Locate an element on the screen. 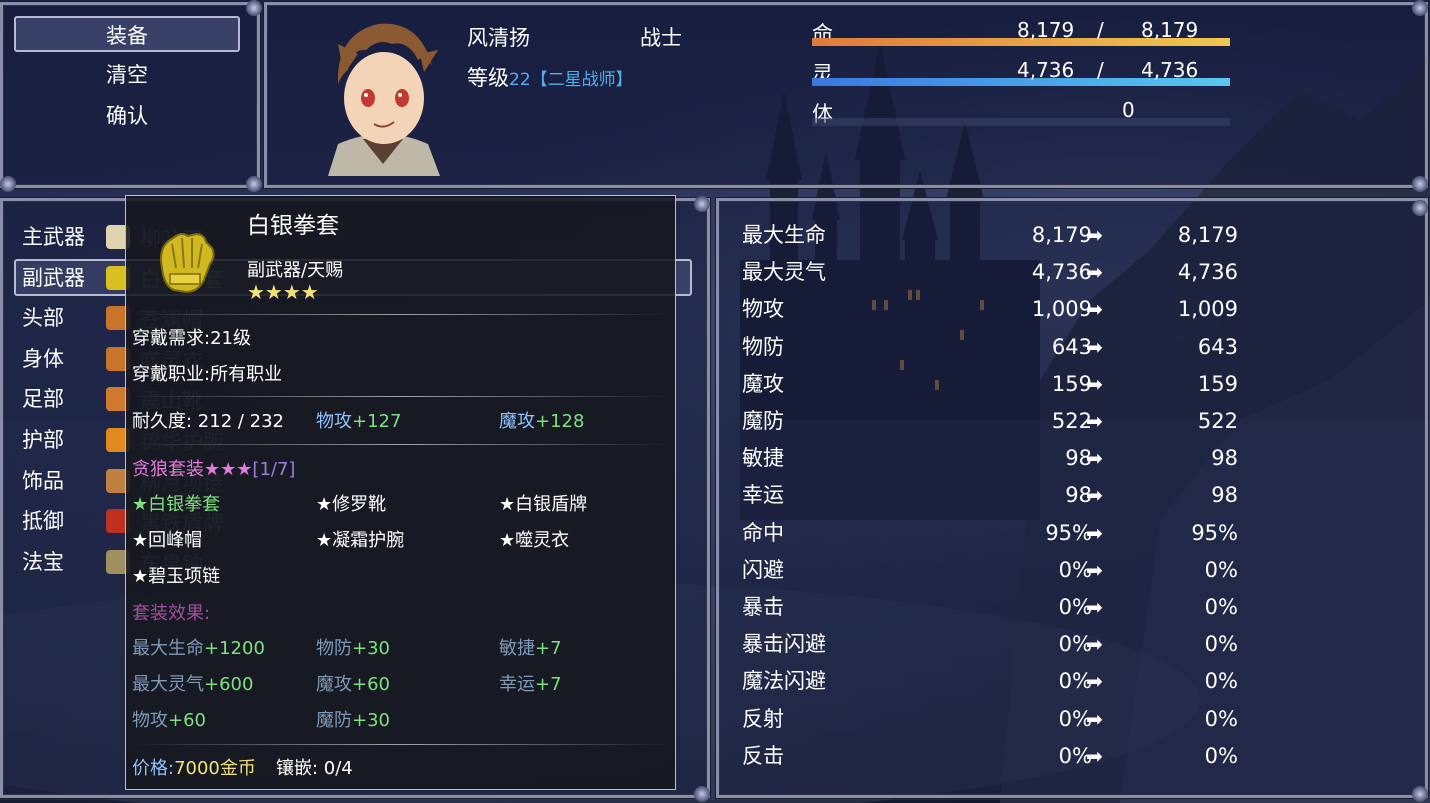 Image resolution: width=1430 pixels, height=803 pixels. level-label: 等级 is located at coordinates (488, 78).